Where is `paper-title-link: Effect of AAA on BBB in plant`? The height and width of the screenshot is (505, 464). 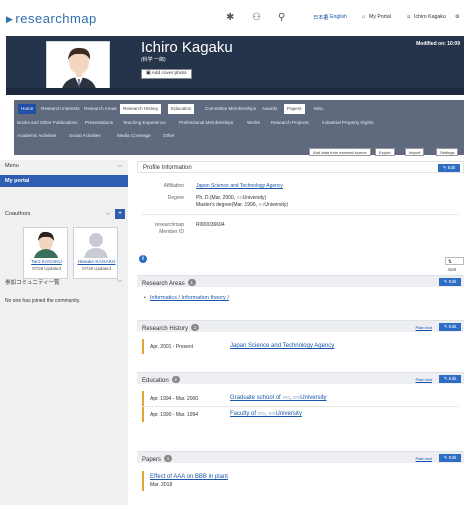
paper-title-link: Effect of AAA on BBB in plant is located at coordinates (189, 477).